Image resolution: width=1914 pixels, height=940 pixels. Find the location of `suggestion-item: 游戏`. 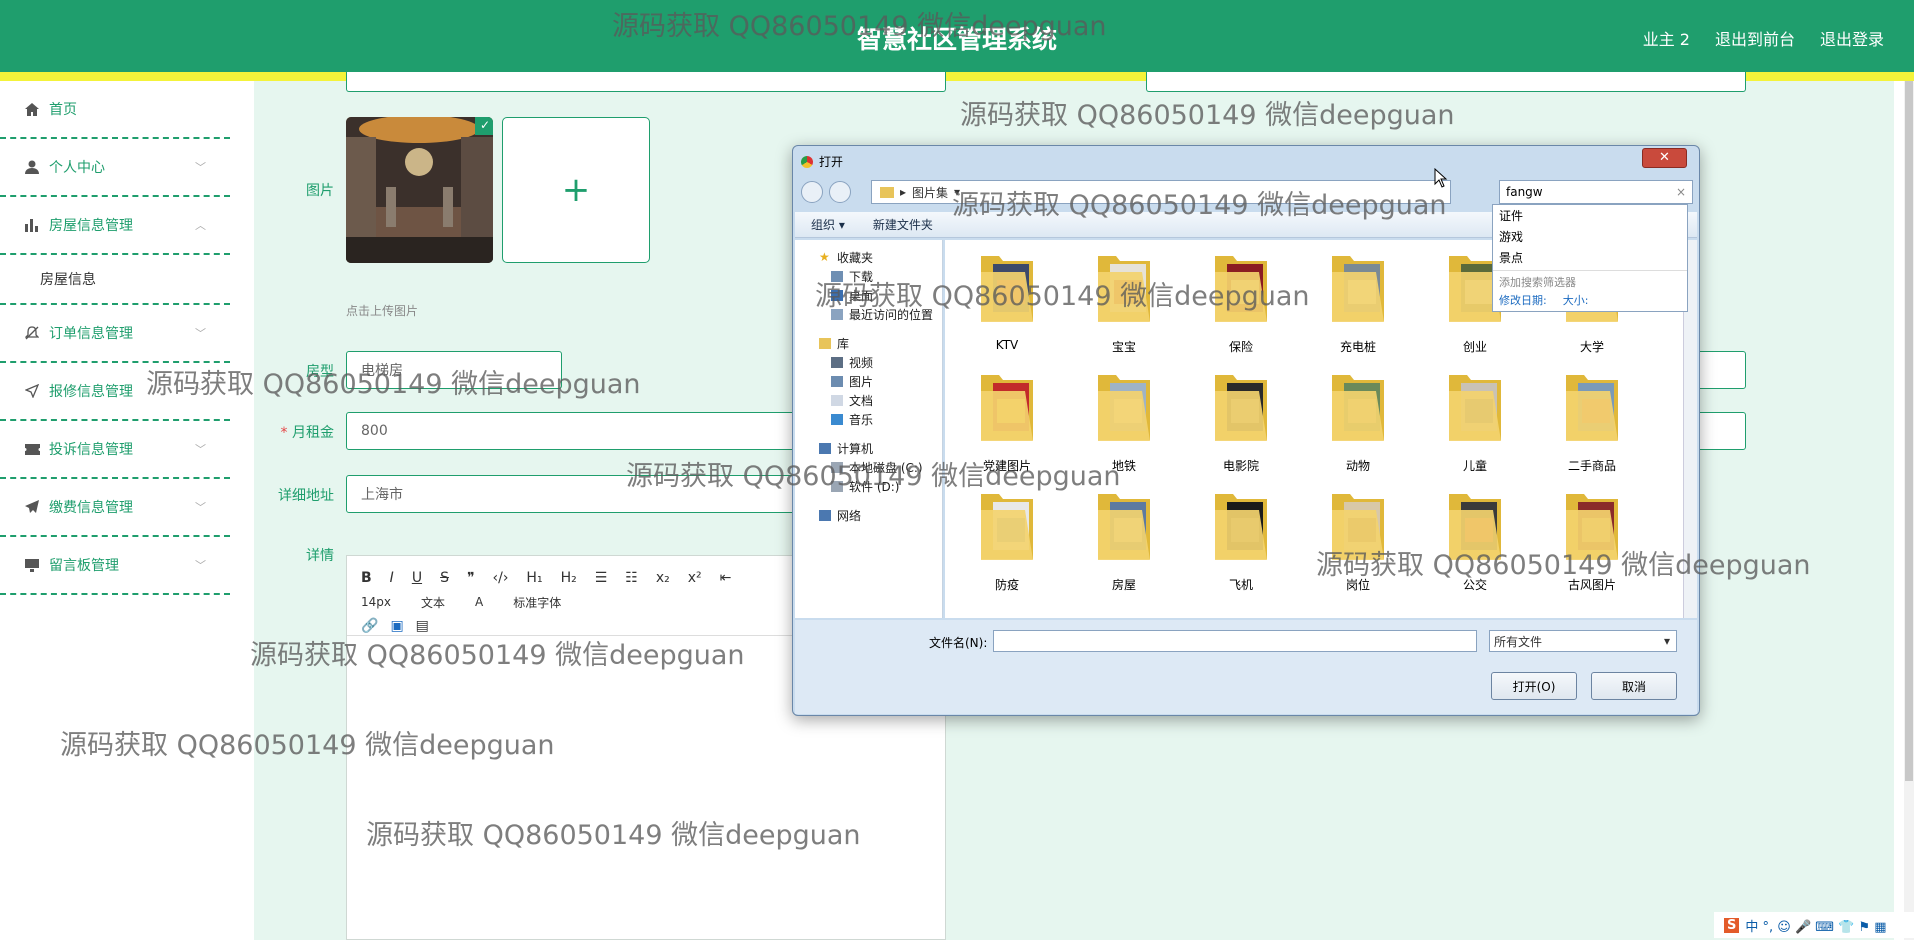

suggestion-item: 游戏 is located at coordinates (1590, 236).